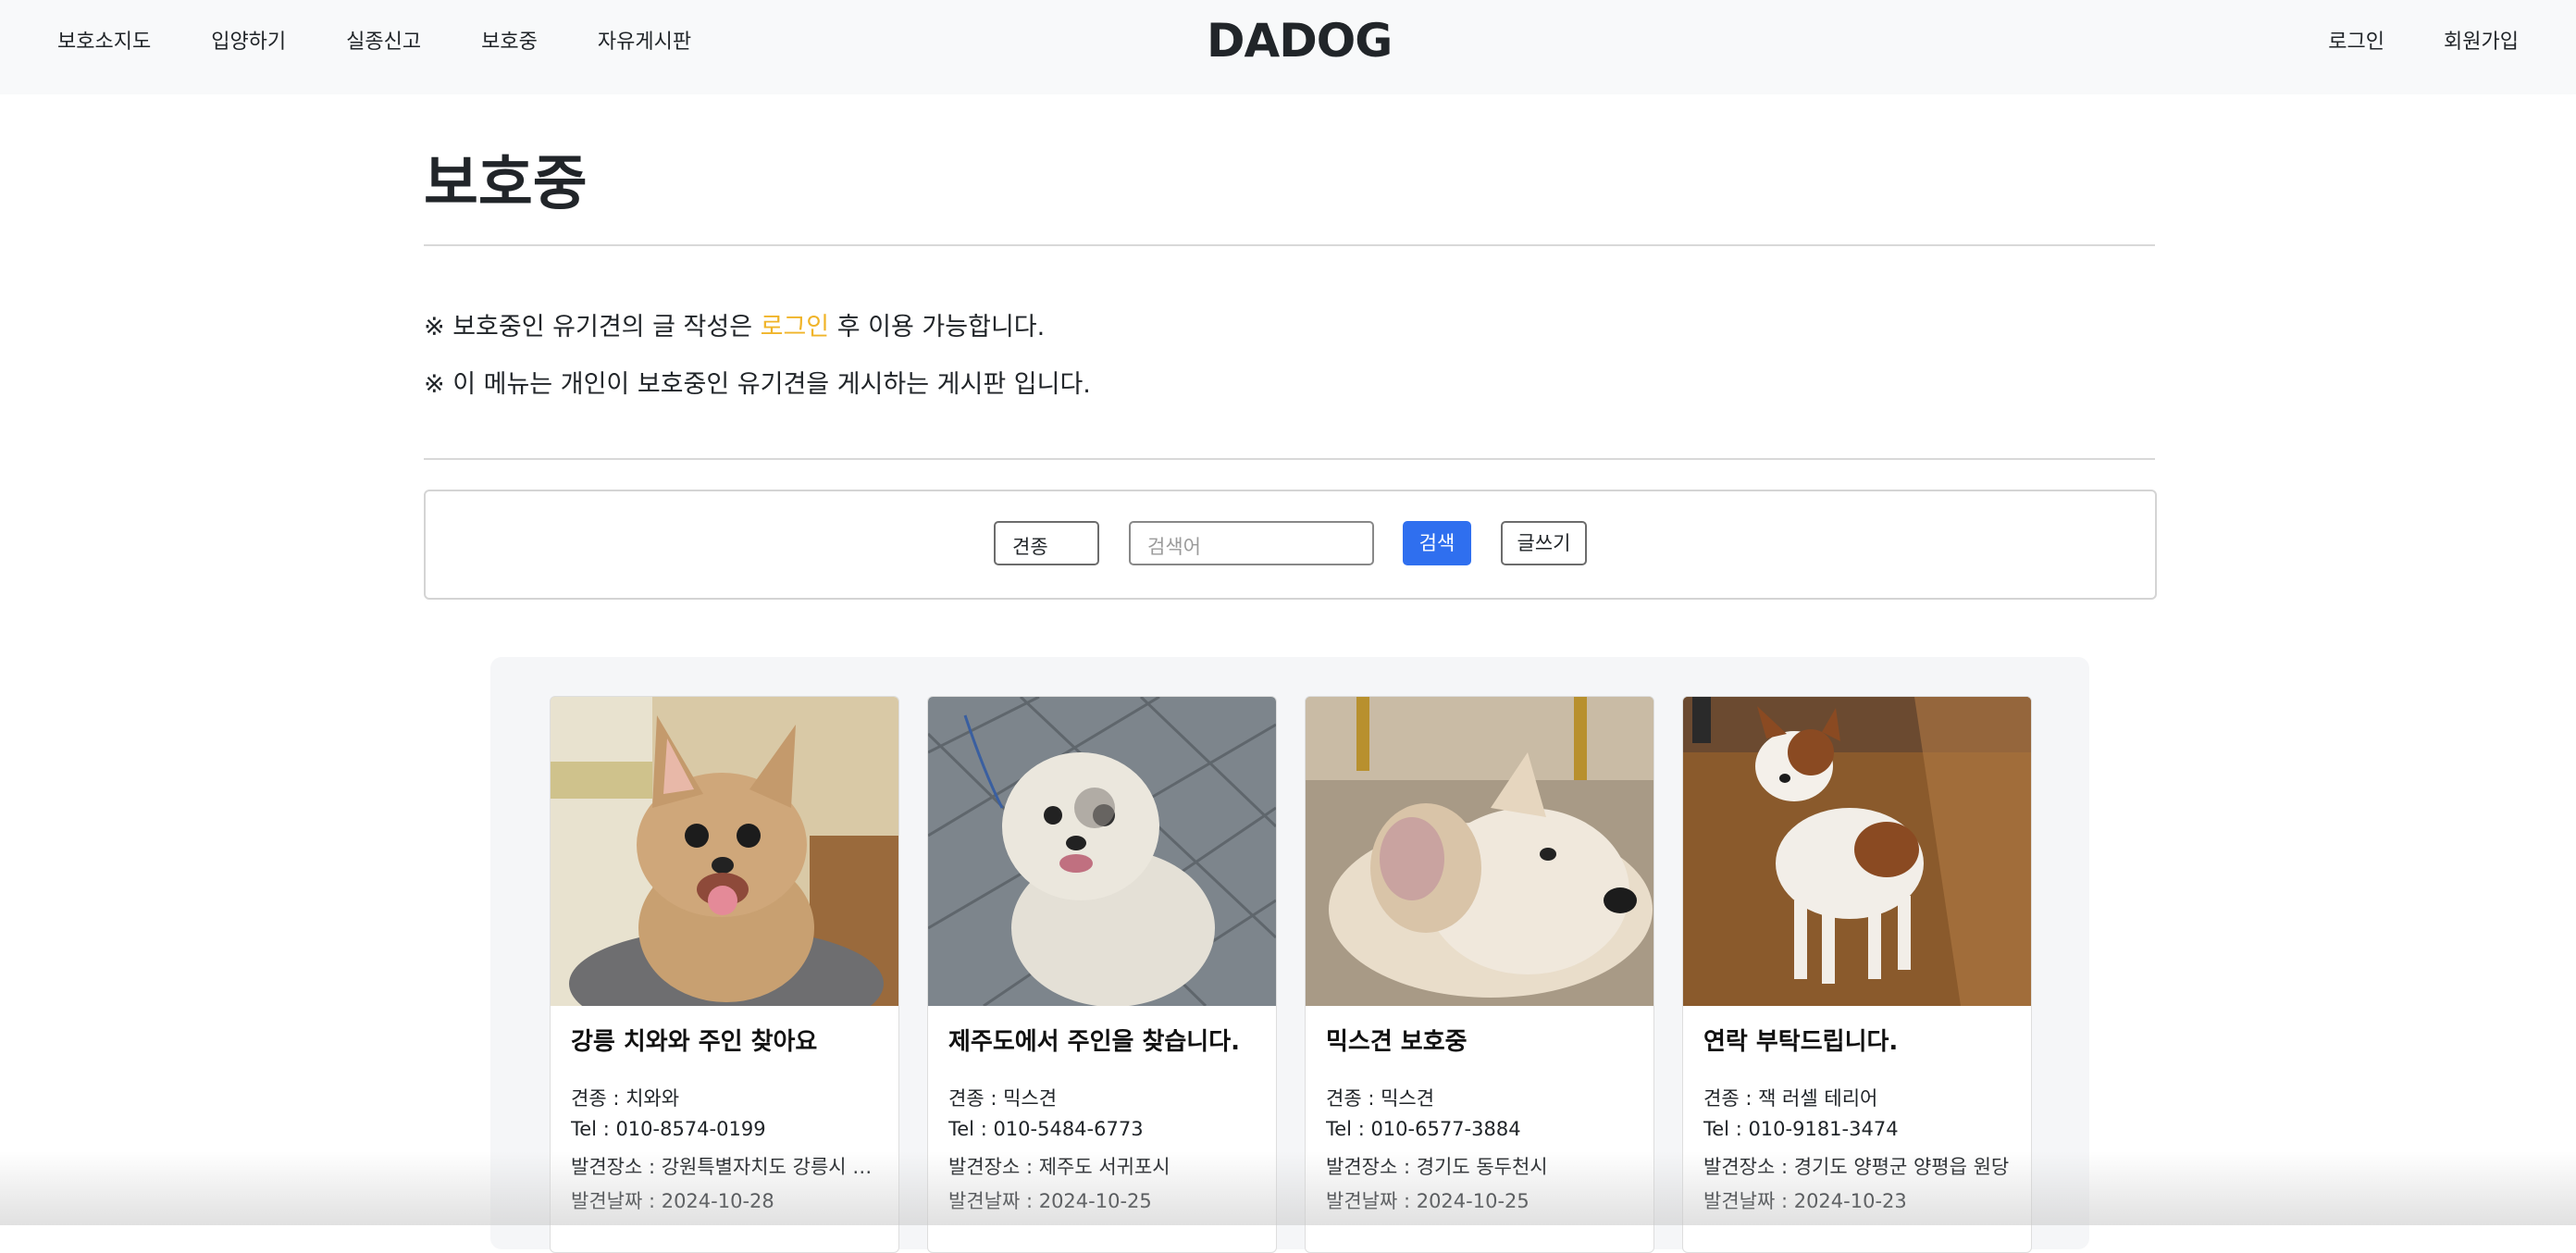  What do you see at coordinates (1059, 1167) in the screenshot?
I see `card-place: 발견장소 : 제주도 서귀포시` at bounding box center [1059, 1167].